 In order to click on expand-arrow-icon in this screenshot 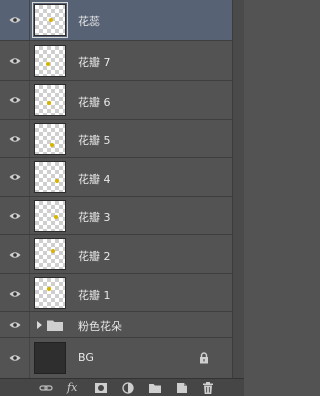, I will do `click(39, 325)`.